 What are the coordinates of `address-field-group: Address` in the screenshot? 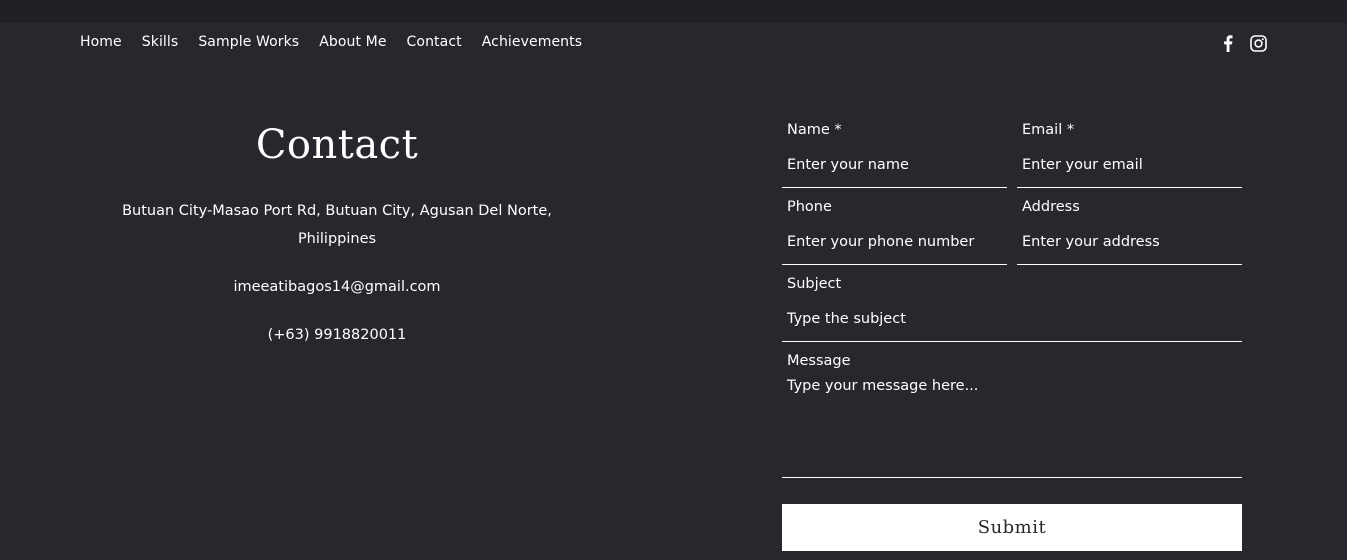 It's located at (1129, 232).